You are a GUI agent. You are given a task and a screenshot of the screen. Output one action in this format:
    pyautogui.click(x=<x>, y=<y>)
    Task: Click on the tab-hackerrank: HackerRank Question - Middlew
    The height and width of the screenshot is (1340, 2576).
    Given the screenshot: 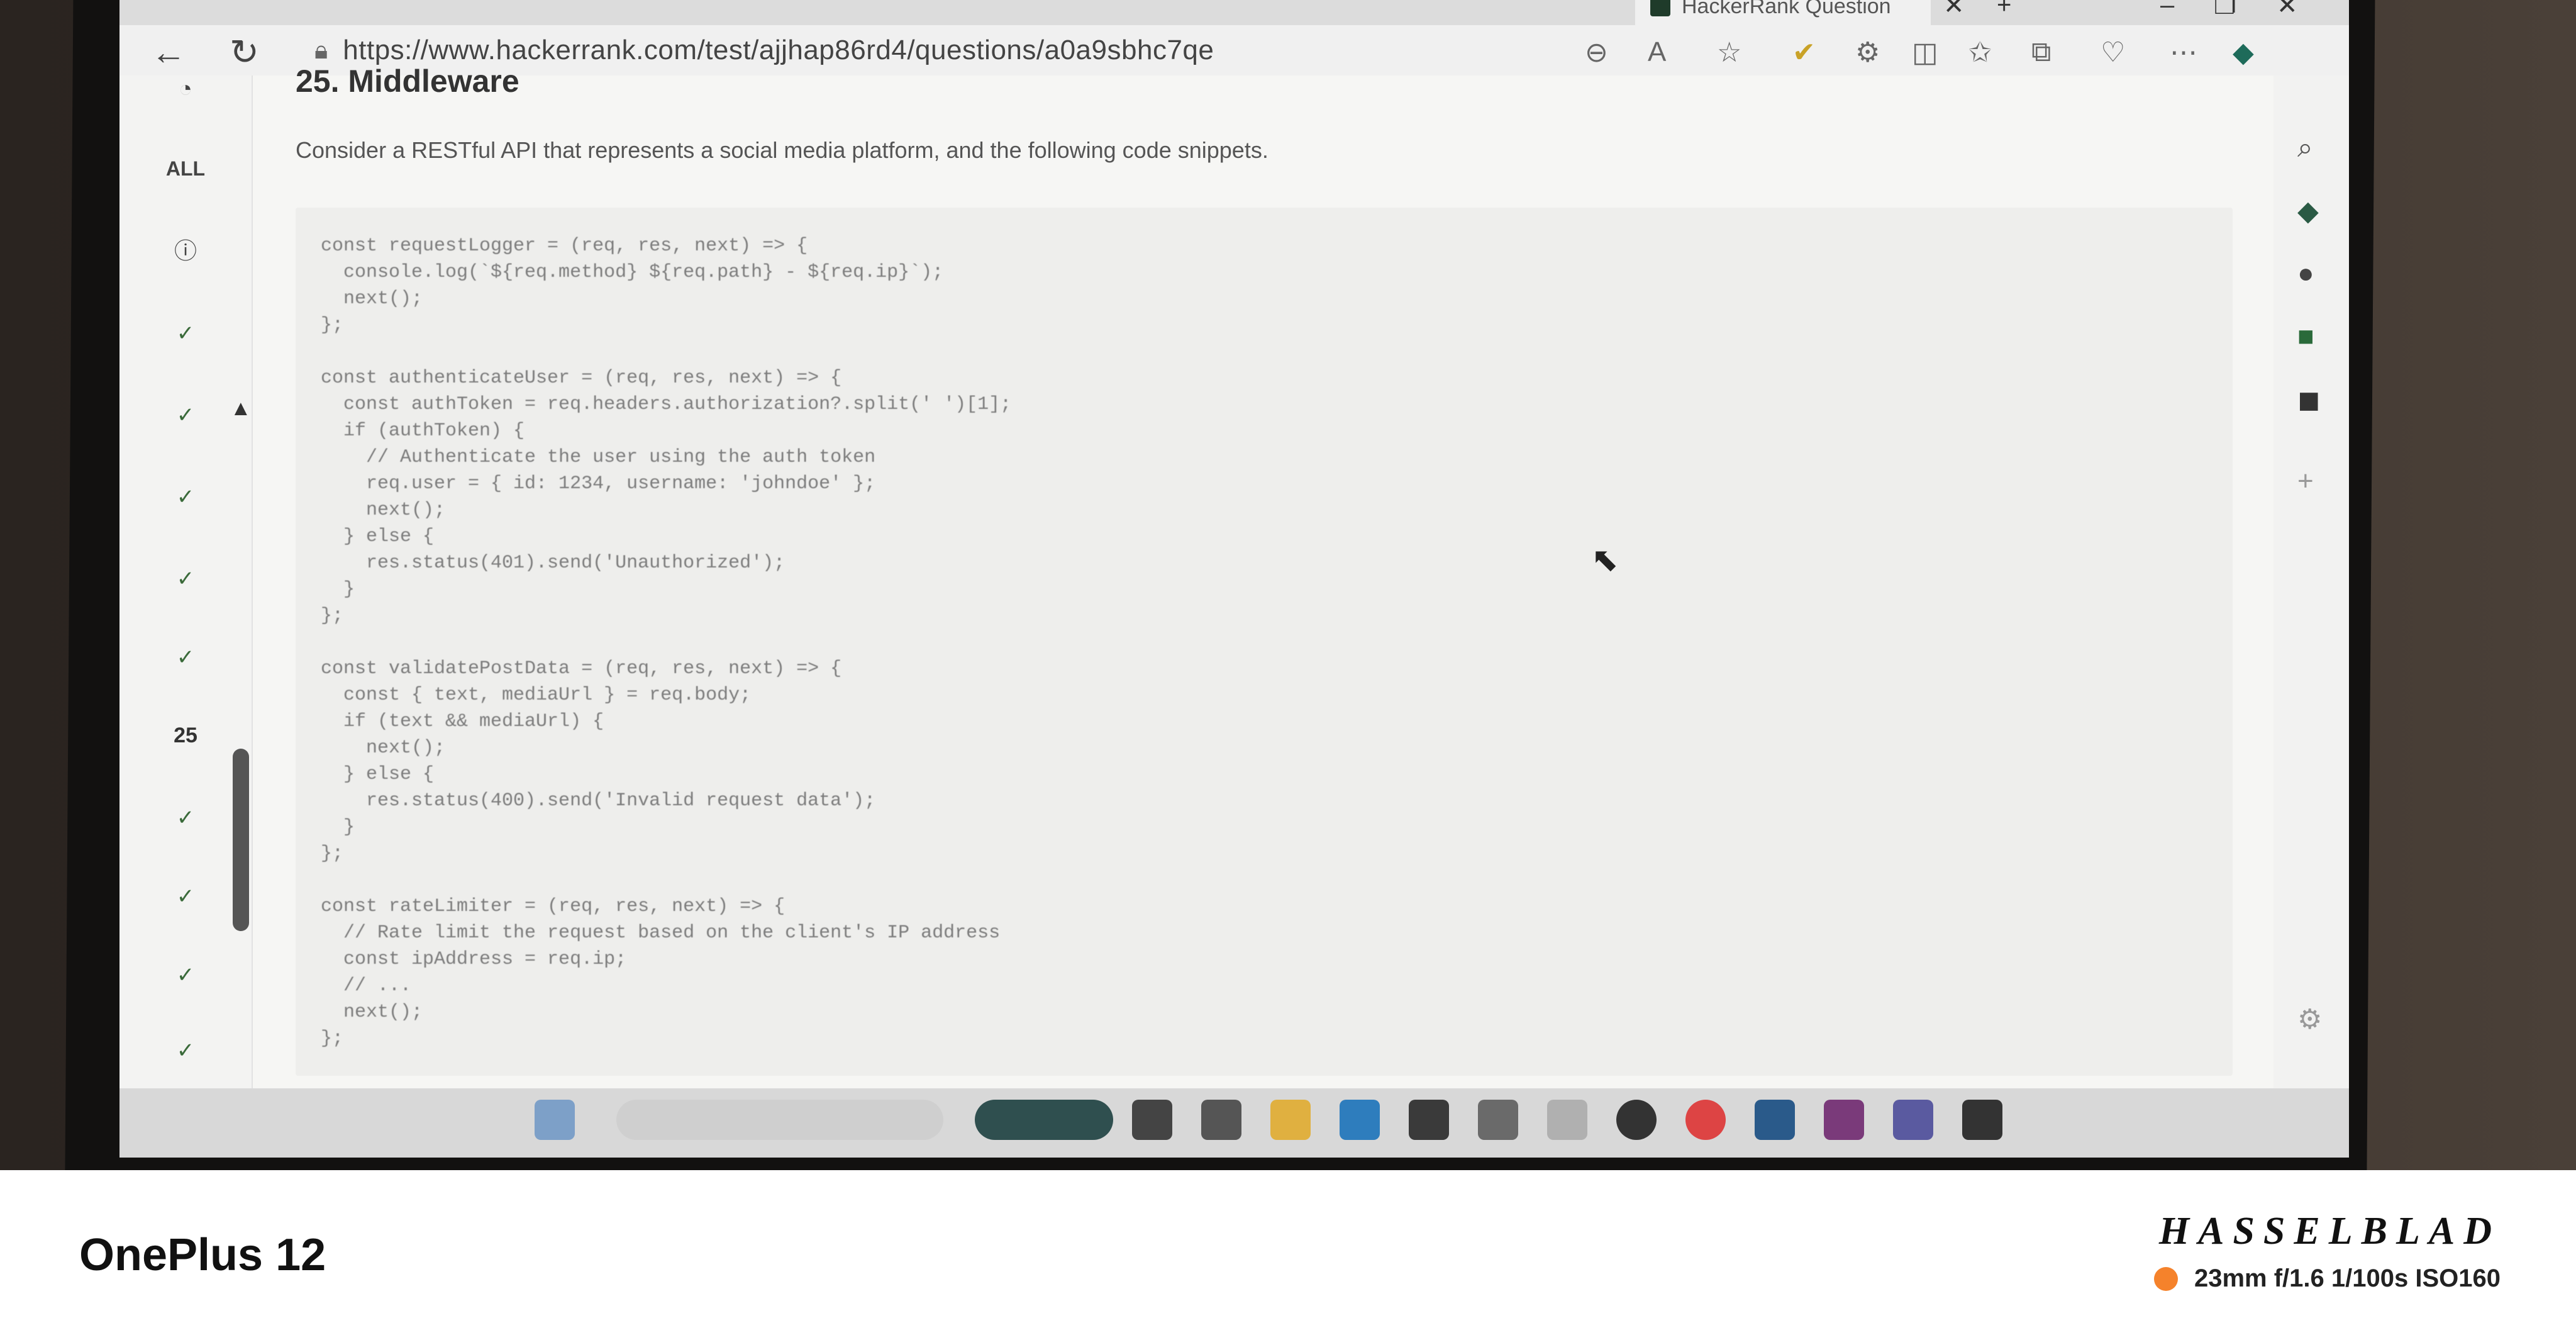 What is the action you would take?
    pyautogui.click(x=1783, y=12)
    